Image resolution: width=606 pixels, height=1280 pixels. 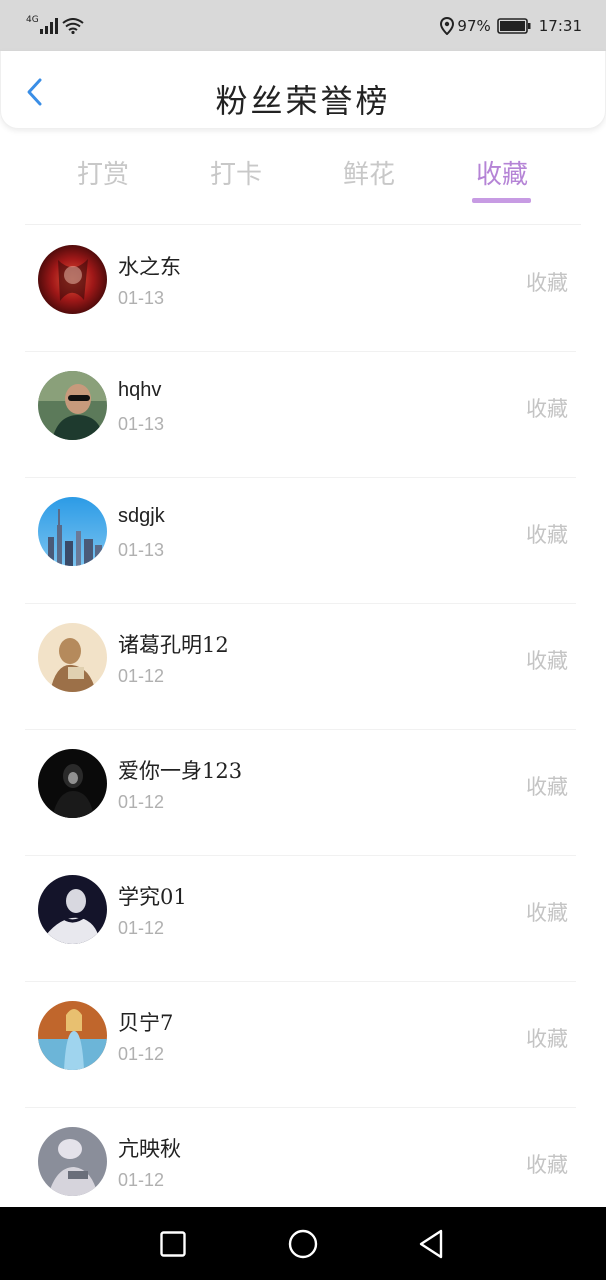 I want to click on tab-favorites: 收藏, so click(x=502, y=179).